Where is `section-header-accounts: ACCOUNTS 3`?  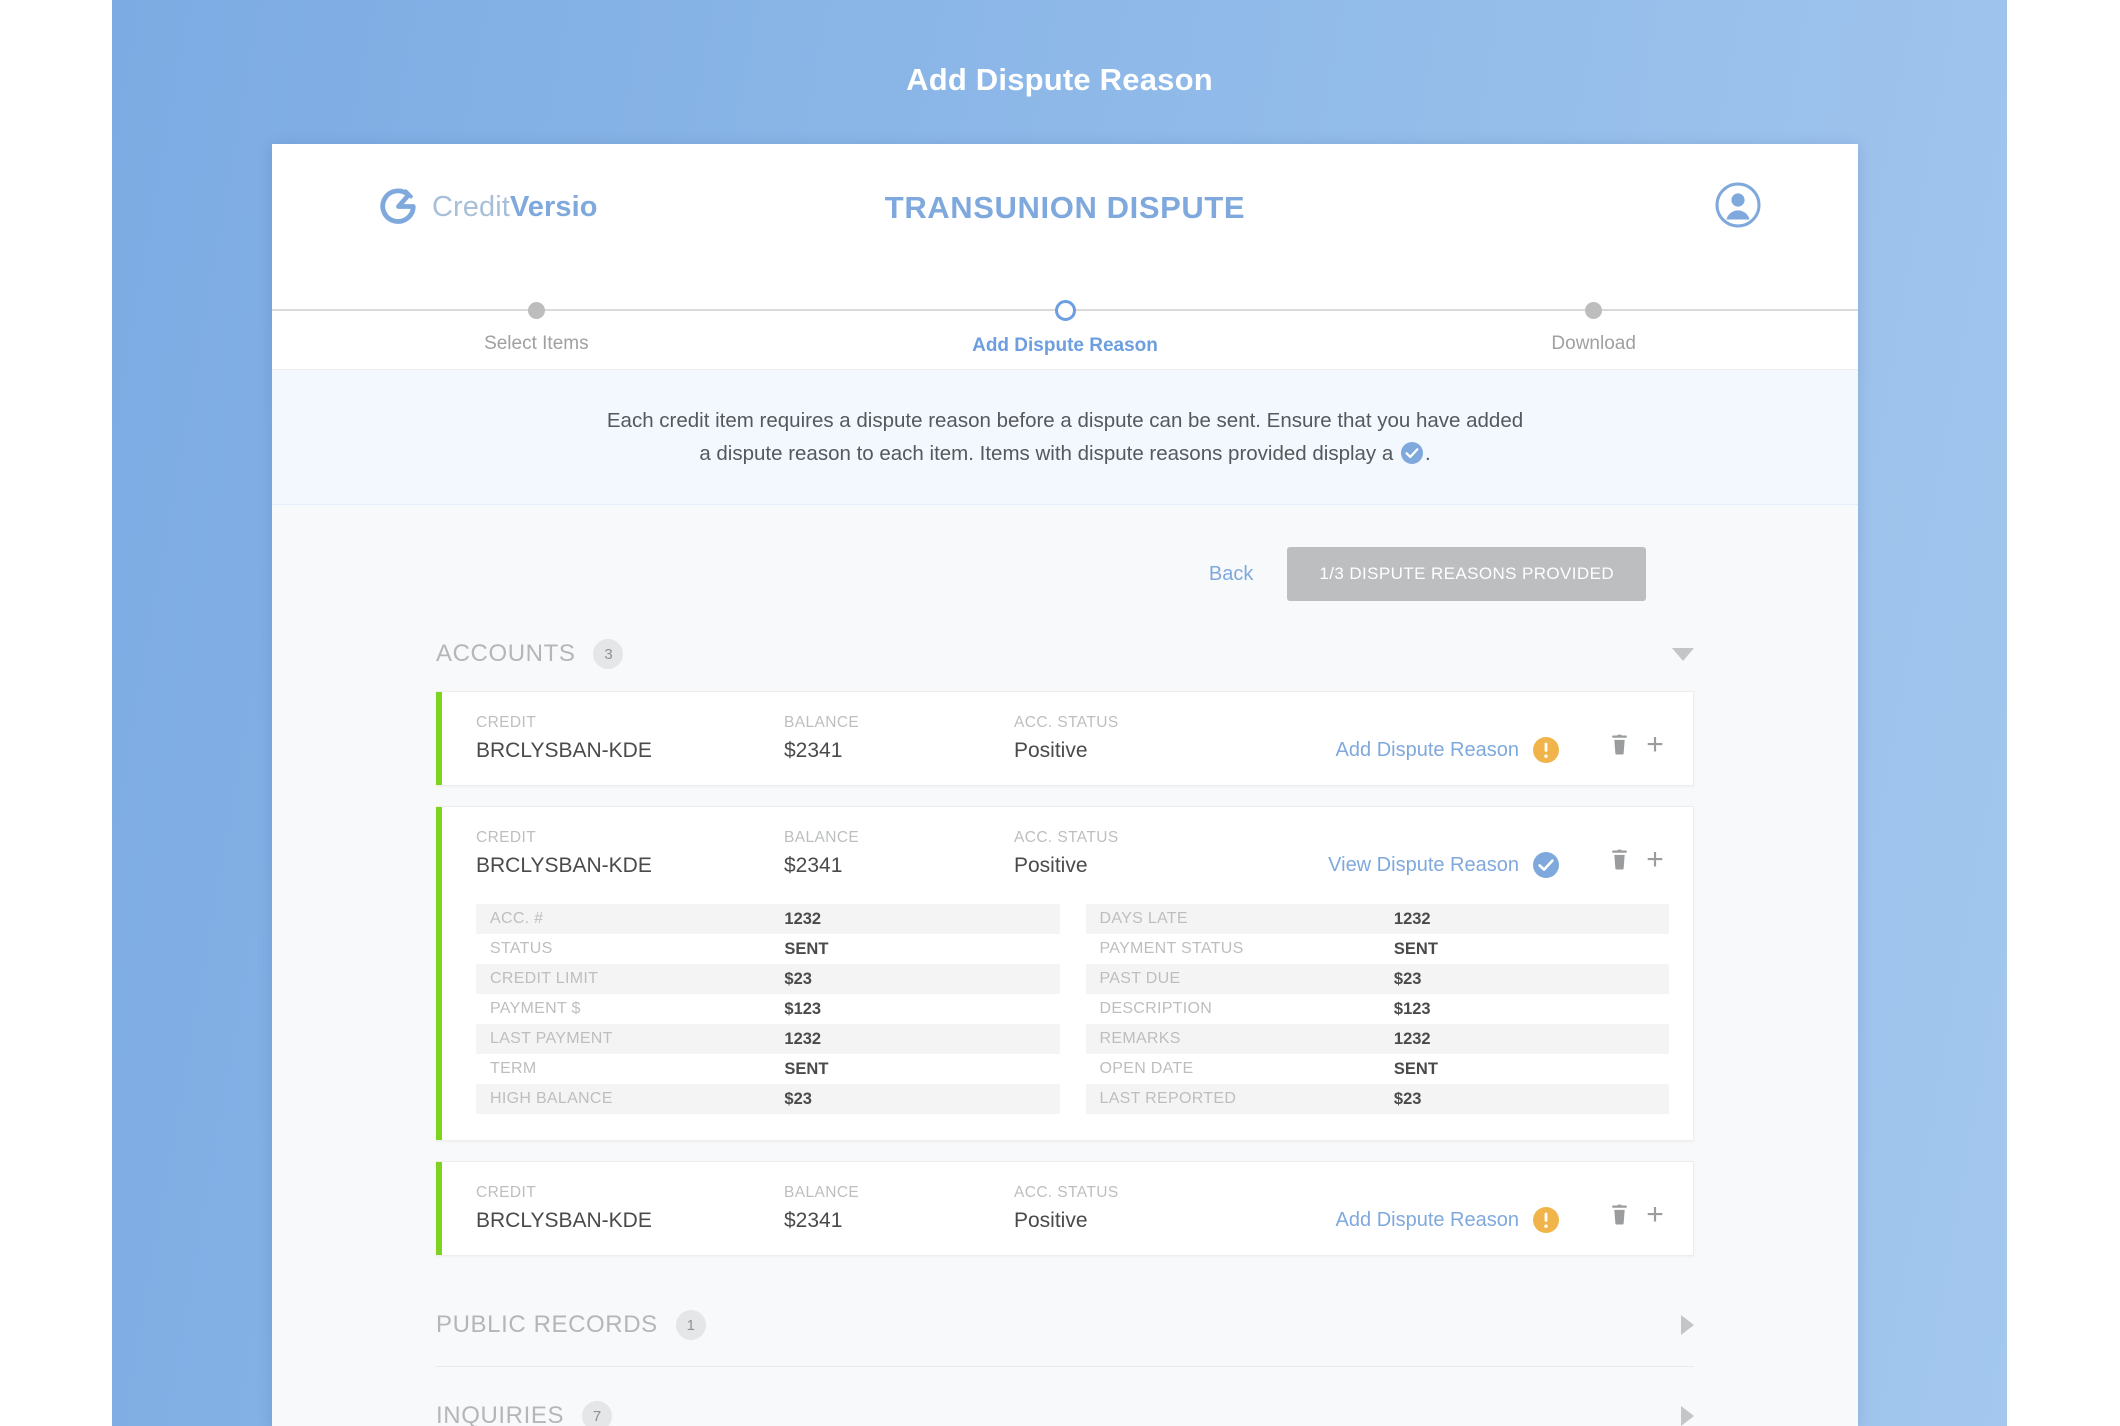 section-header-accounts: ACCOUNTS 3 is located at coordinates (1065, 646).